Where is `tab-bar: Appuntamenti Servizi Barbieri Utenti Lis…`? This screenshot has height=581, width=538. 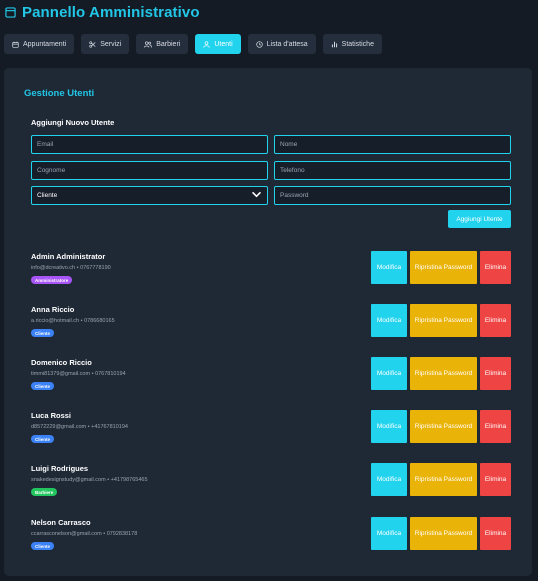
tab-bar: Appuntamenti Servizi Barbieri Utenti Lis… is located at coordinates (193, 44).